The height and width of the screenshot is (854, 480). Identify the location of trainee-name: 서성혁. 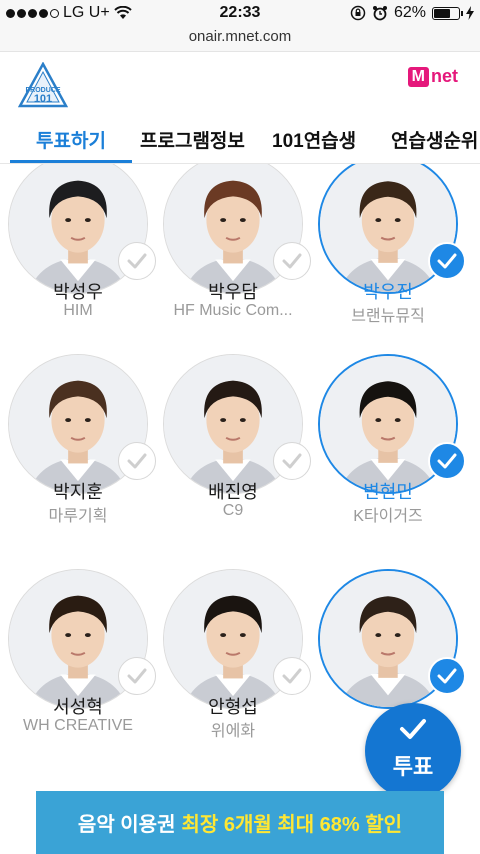
(78, 707).